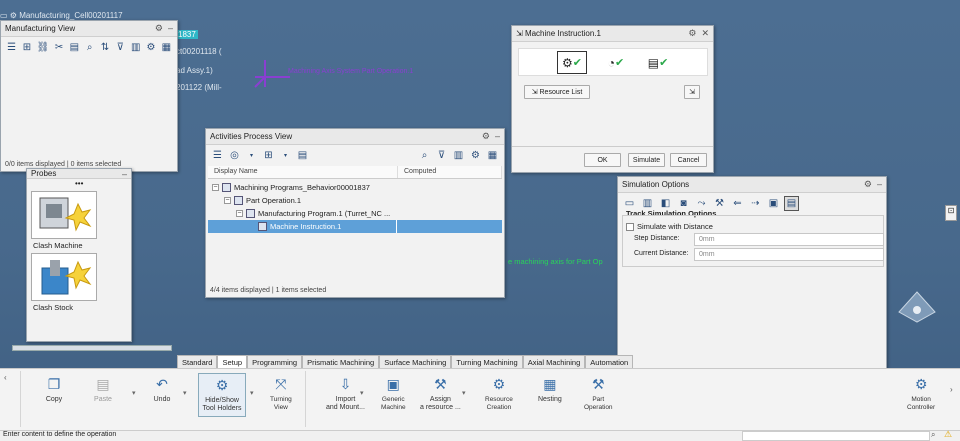 This screenshot has width=960, height=441. Describe the element at coordinates (602, 160) in the screenshot. I see `ok-button: OK` at that location.